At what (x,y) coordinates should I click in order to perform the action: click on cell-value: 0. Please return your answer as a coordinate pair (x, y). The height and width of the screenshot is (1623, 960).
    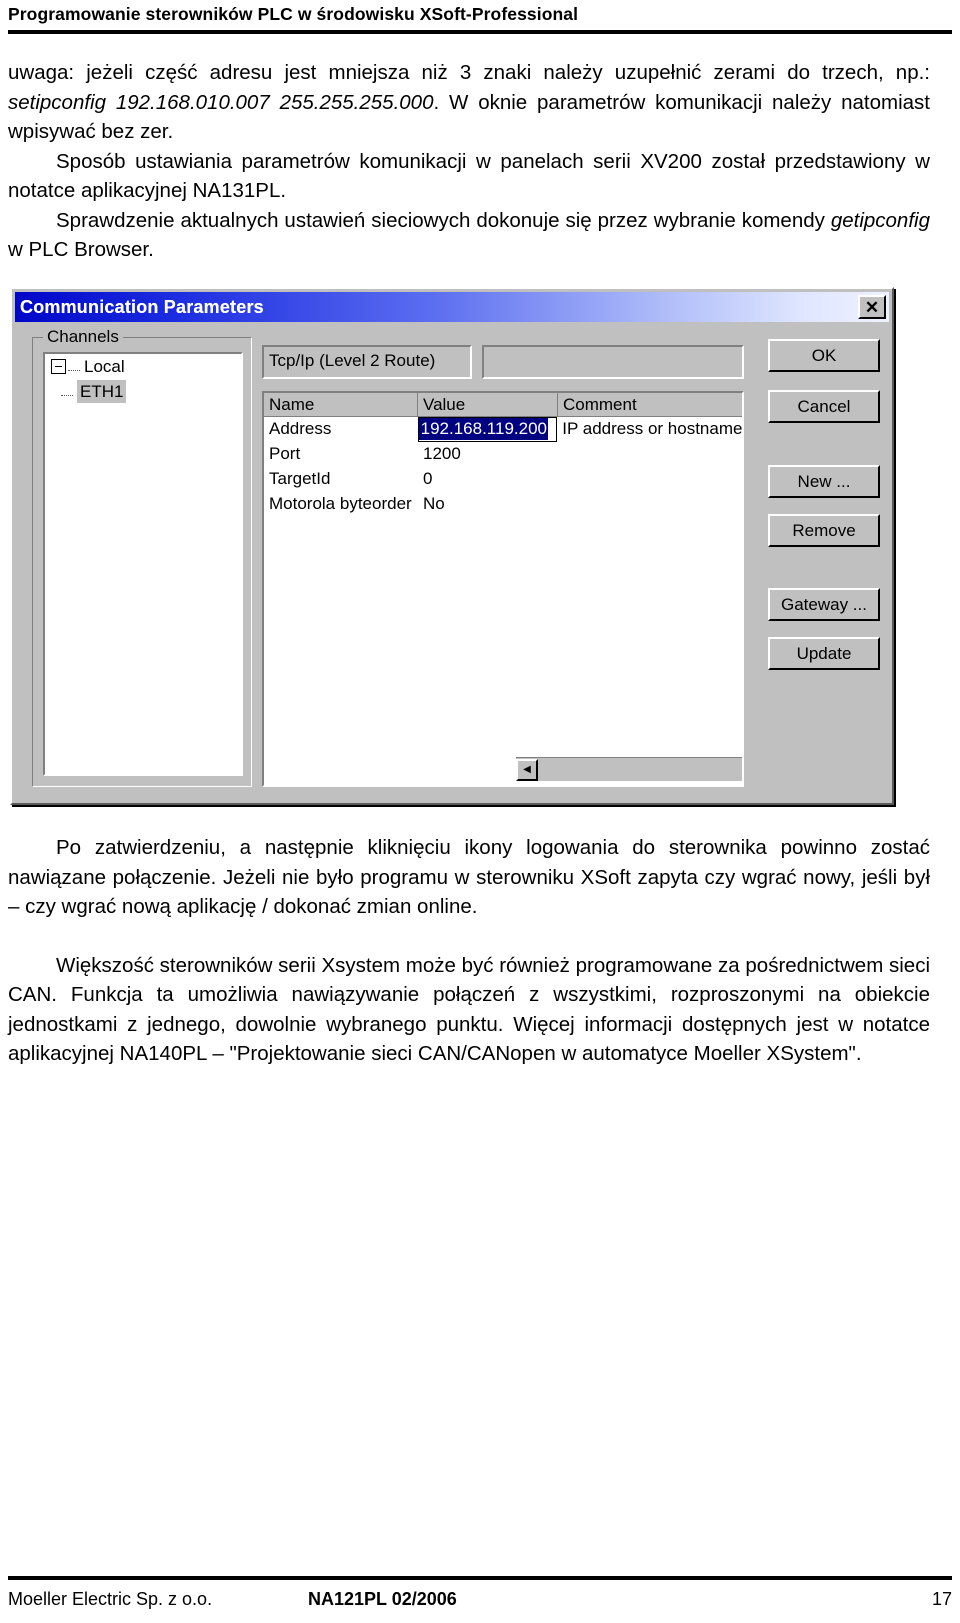
    Looking at the image, I should click on (488, 479).